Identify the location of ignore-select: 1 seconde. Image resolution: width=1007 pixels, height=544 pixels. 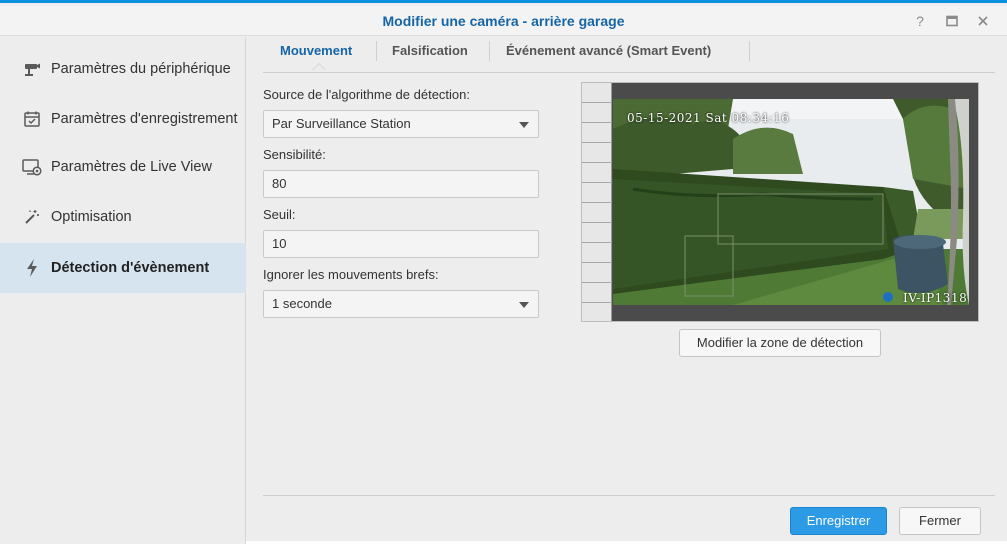
(401, 304).